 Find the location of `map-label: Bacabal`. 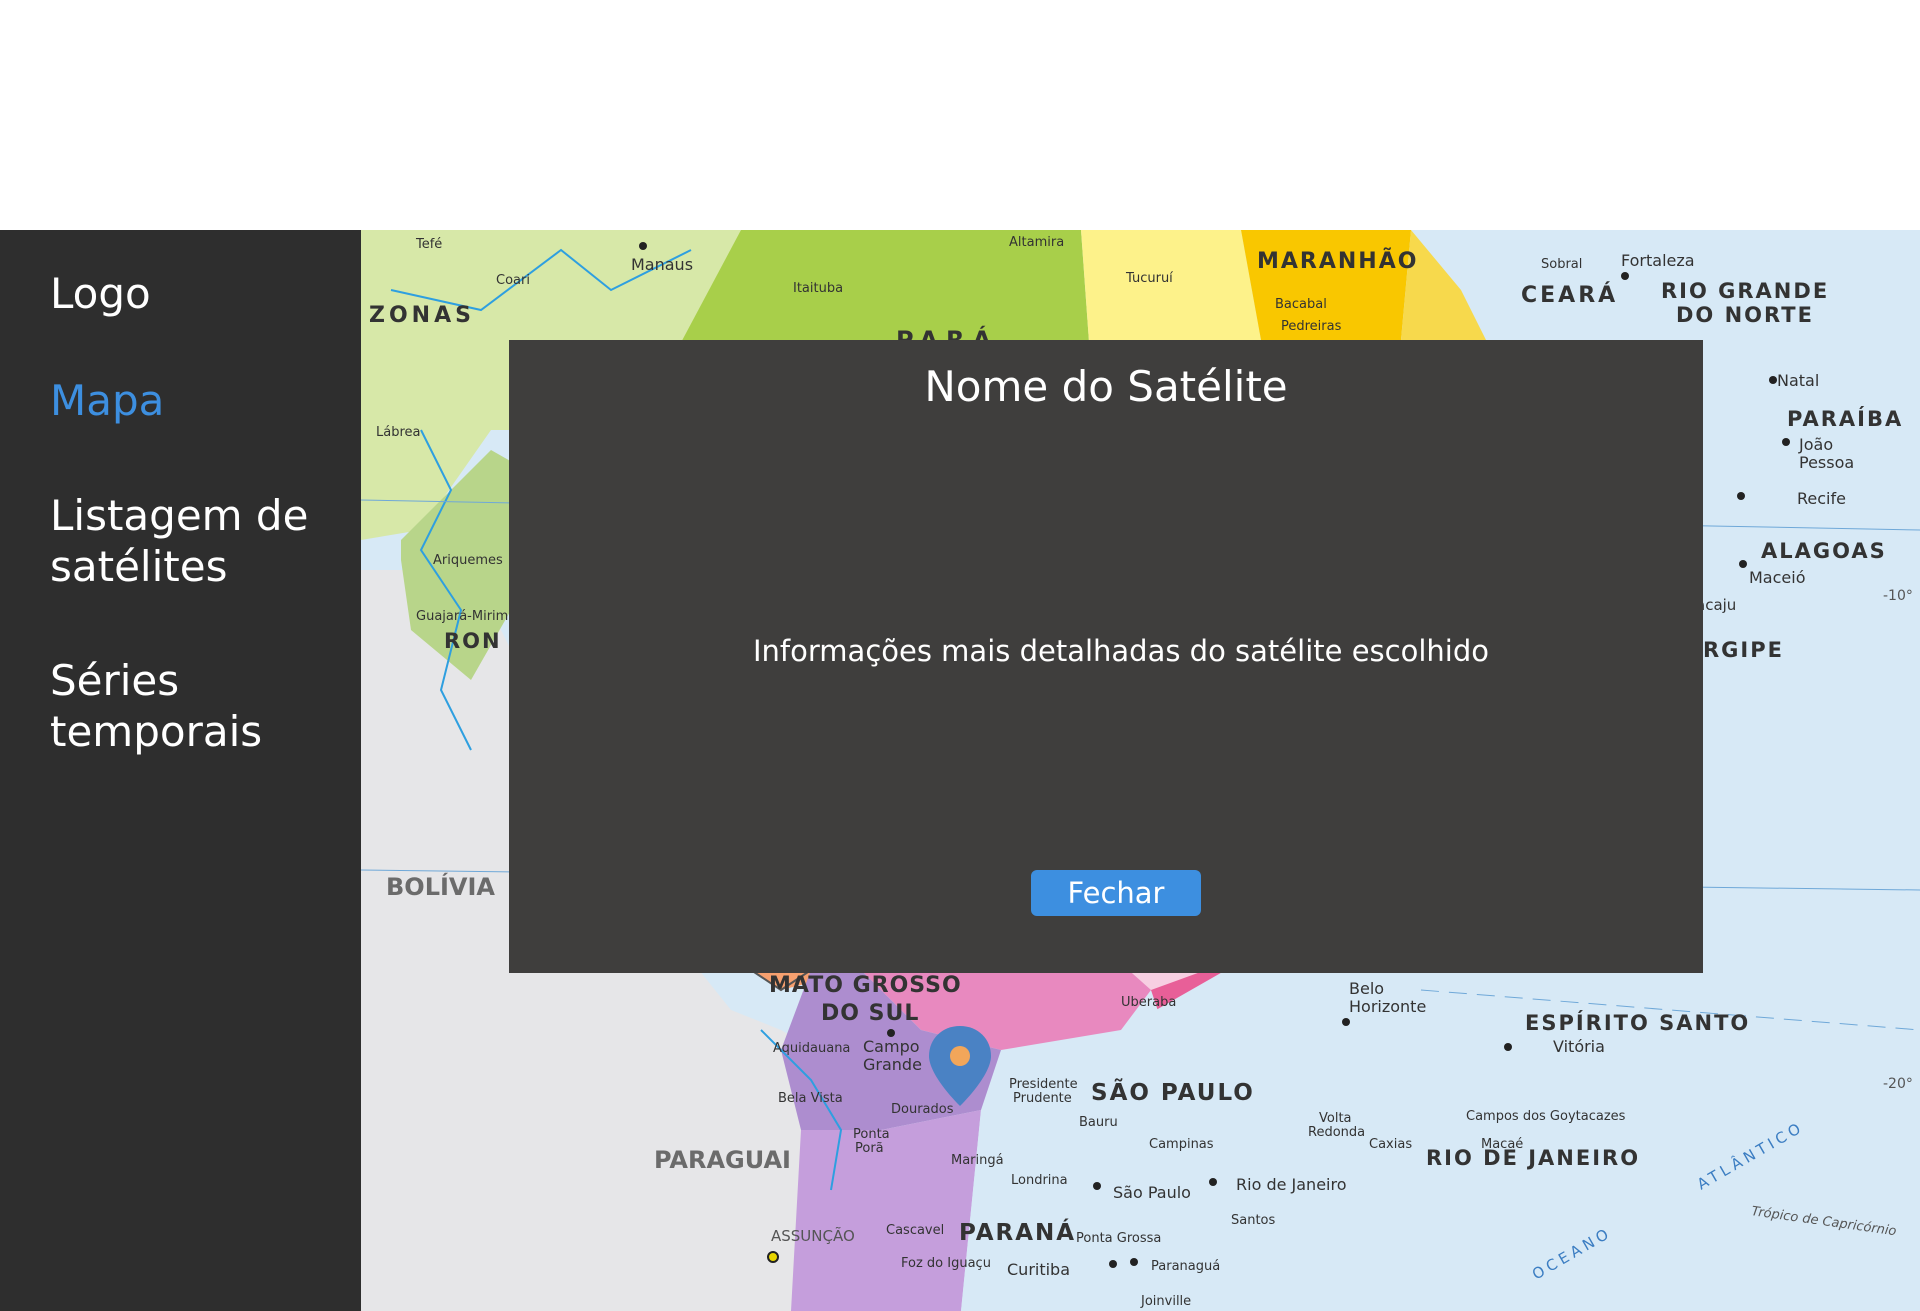

map-label: Bacabal is located at coordinates (1301, 304).